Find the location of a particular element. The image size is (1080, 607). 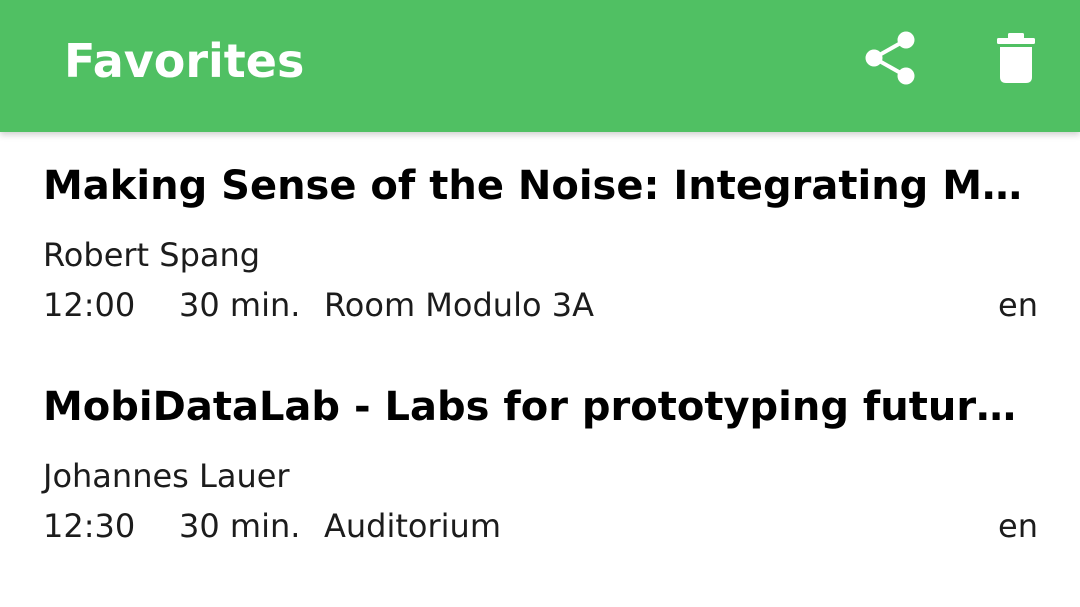

session-speaker: Robert Spang is located at coordinates (152, 255).